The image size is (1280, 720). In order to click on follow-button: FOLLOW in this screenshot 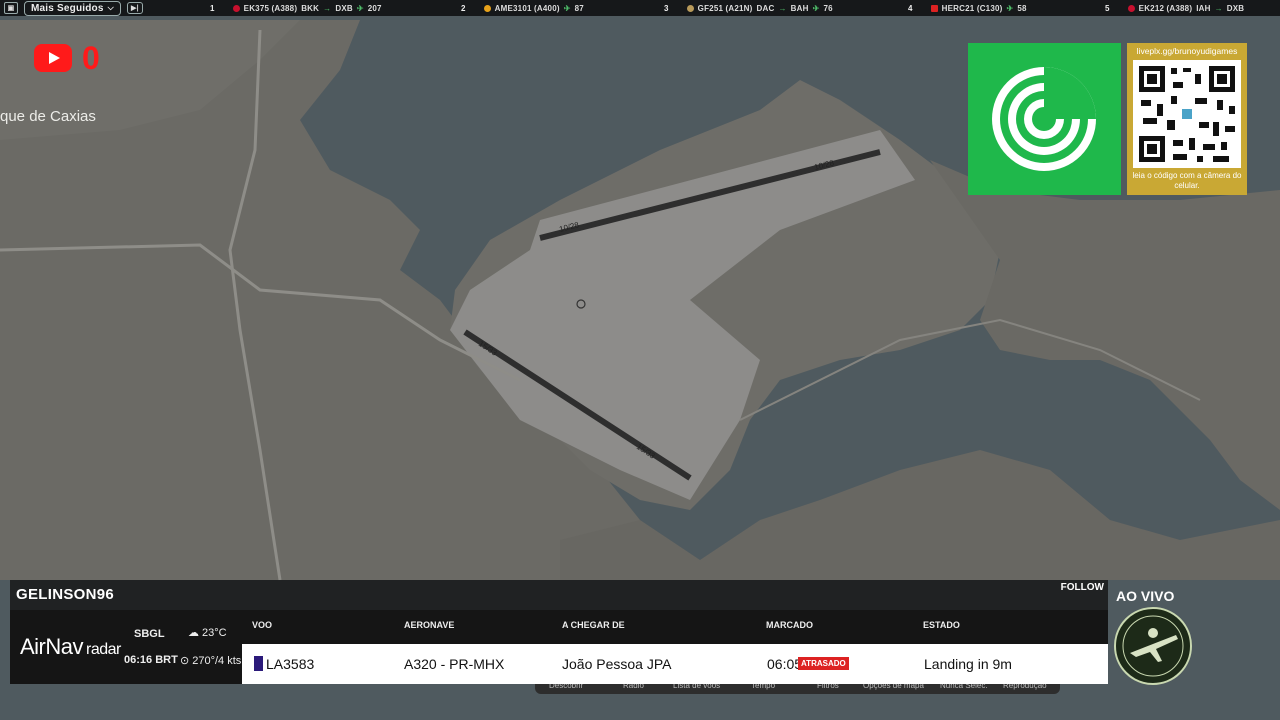, I will do `click(1082, 587)`.